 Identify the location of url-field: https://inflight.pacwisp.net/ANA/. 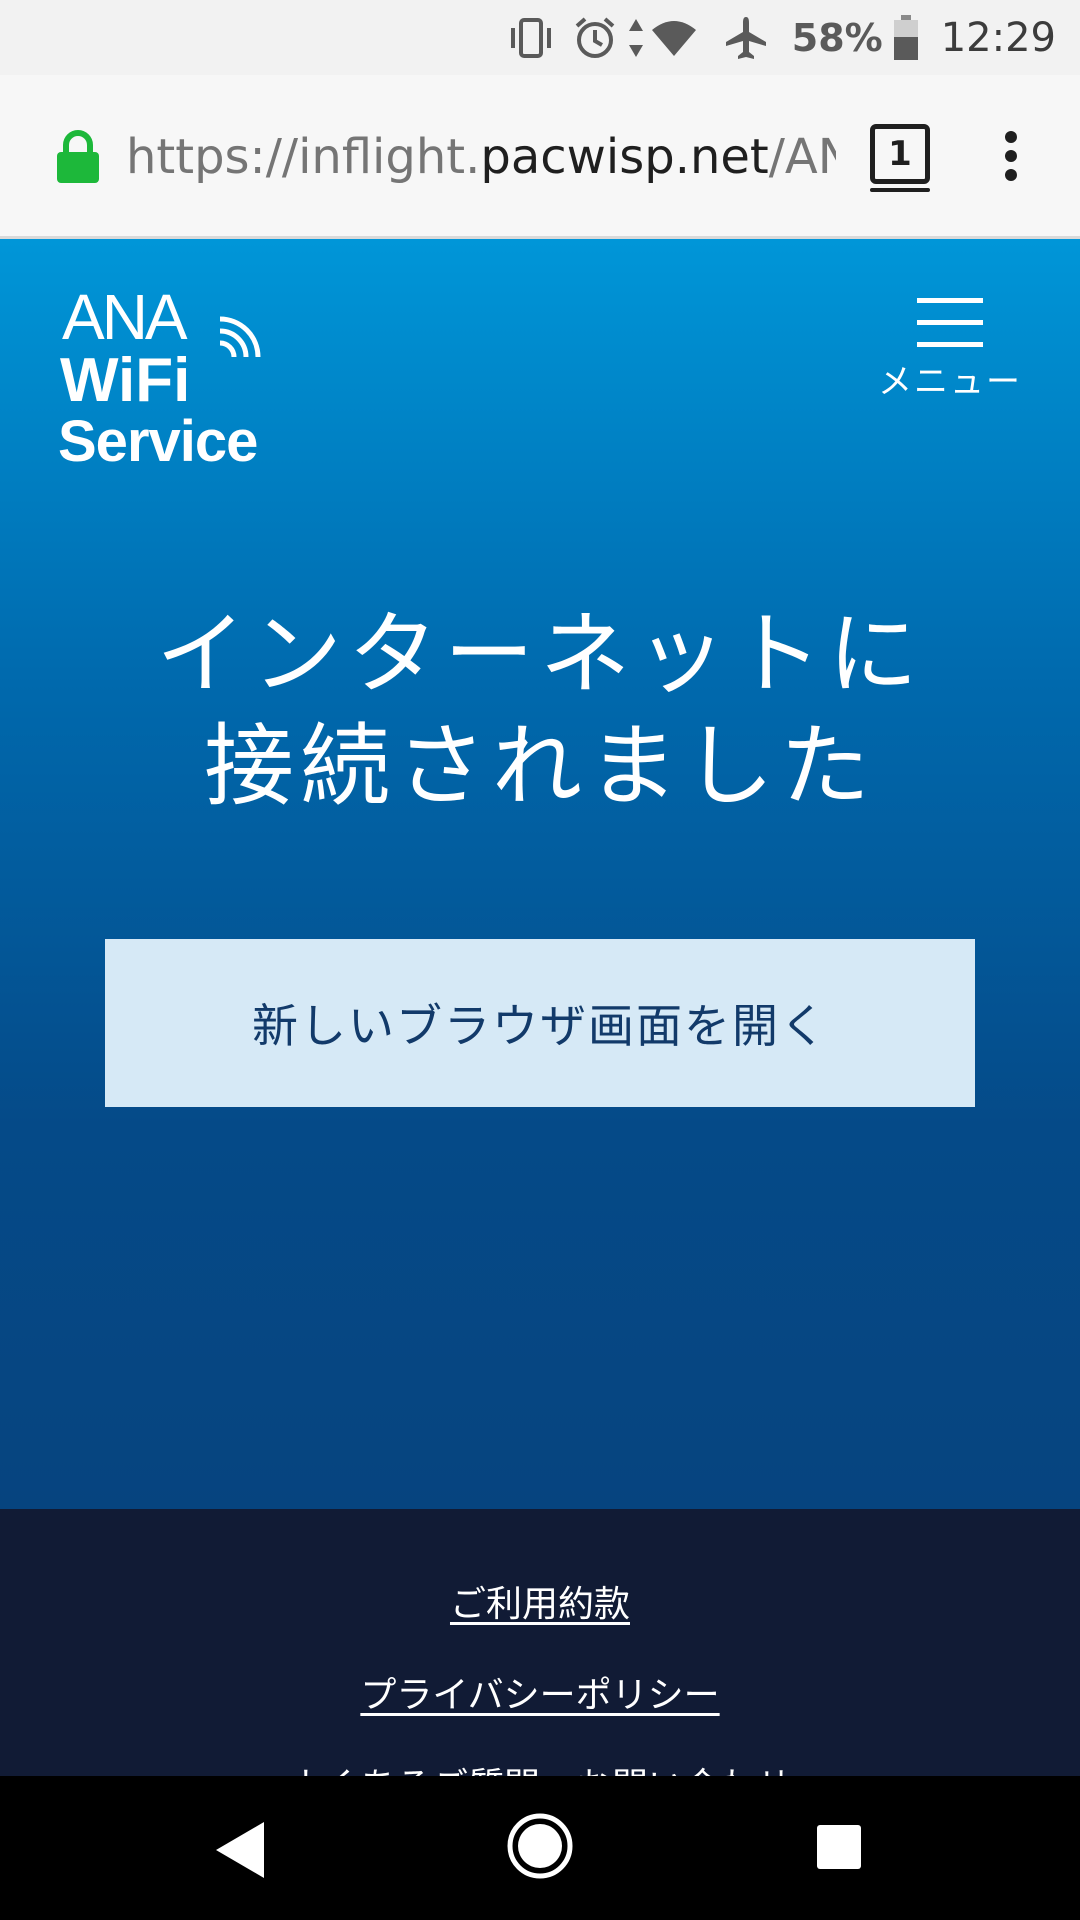
(481, 157).